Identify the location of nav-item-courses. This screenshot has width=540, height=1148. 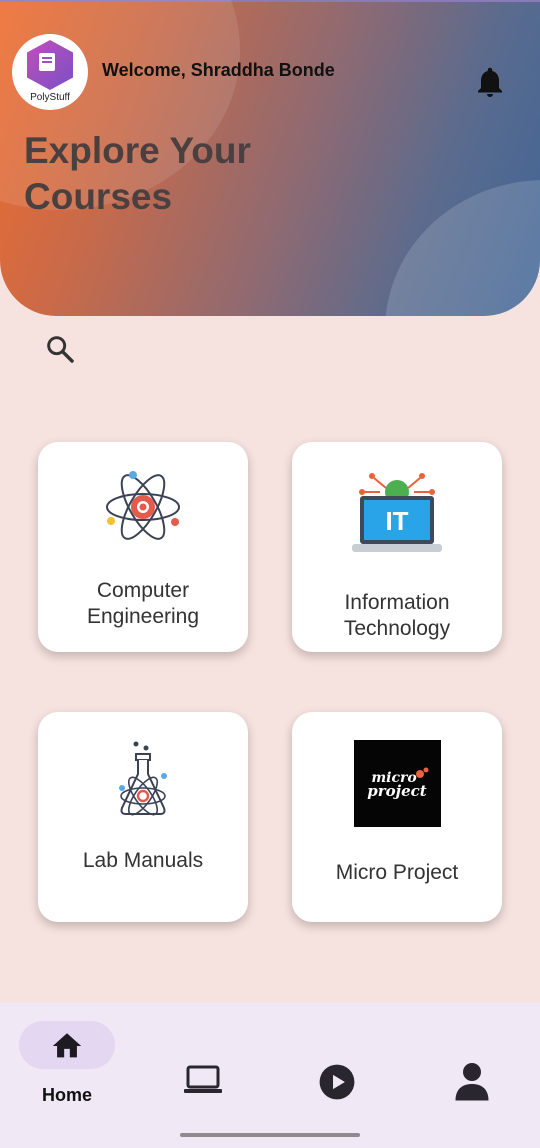
(203, 1071).